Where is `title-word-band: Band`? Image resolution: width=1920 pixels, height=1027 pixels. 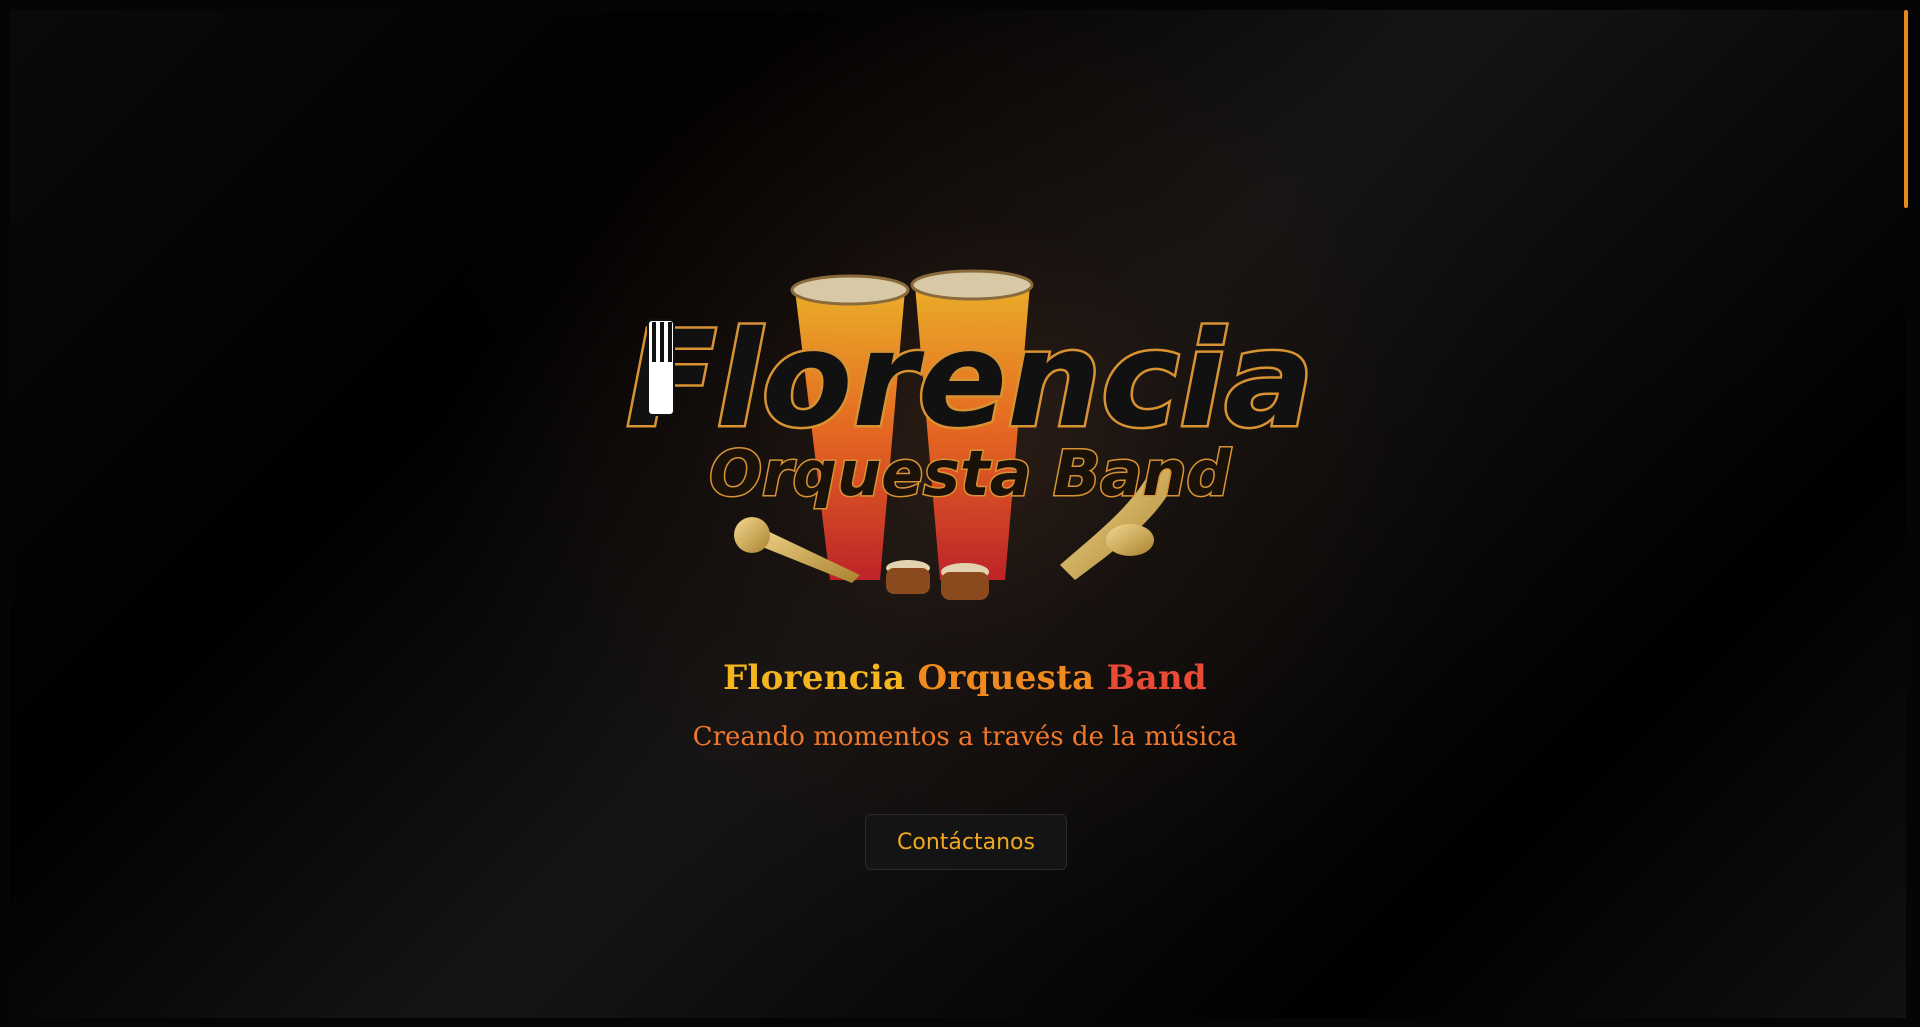 title-word-band: Band is located at coordinates (1157, 678).